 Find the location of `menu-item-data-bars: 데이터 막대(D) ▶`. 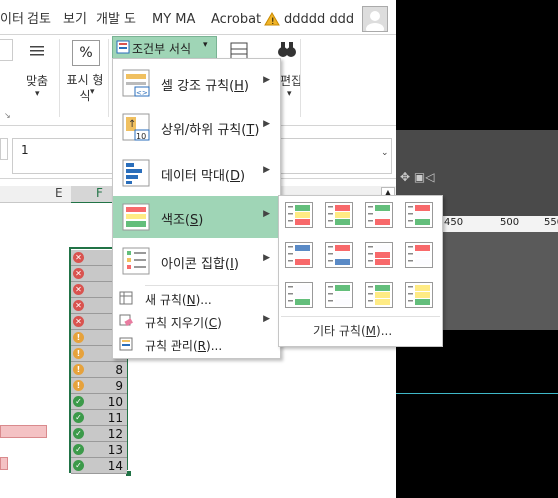

menu-item-data-bars: 데이터 막대(D) ▶ is located at coordinates (196, 173).